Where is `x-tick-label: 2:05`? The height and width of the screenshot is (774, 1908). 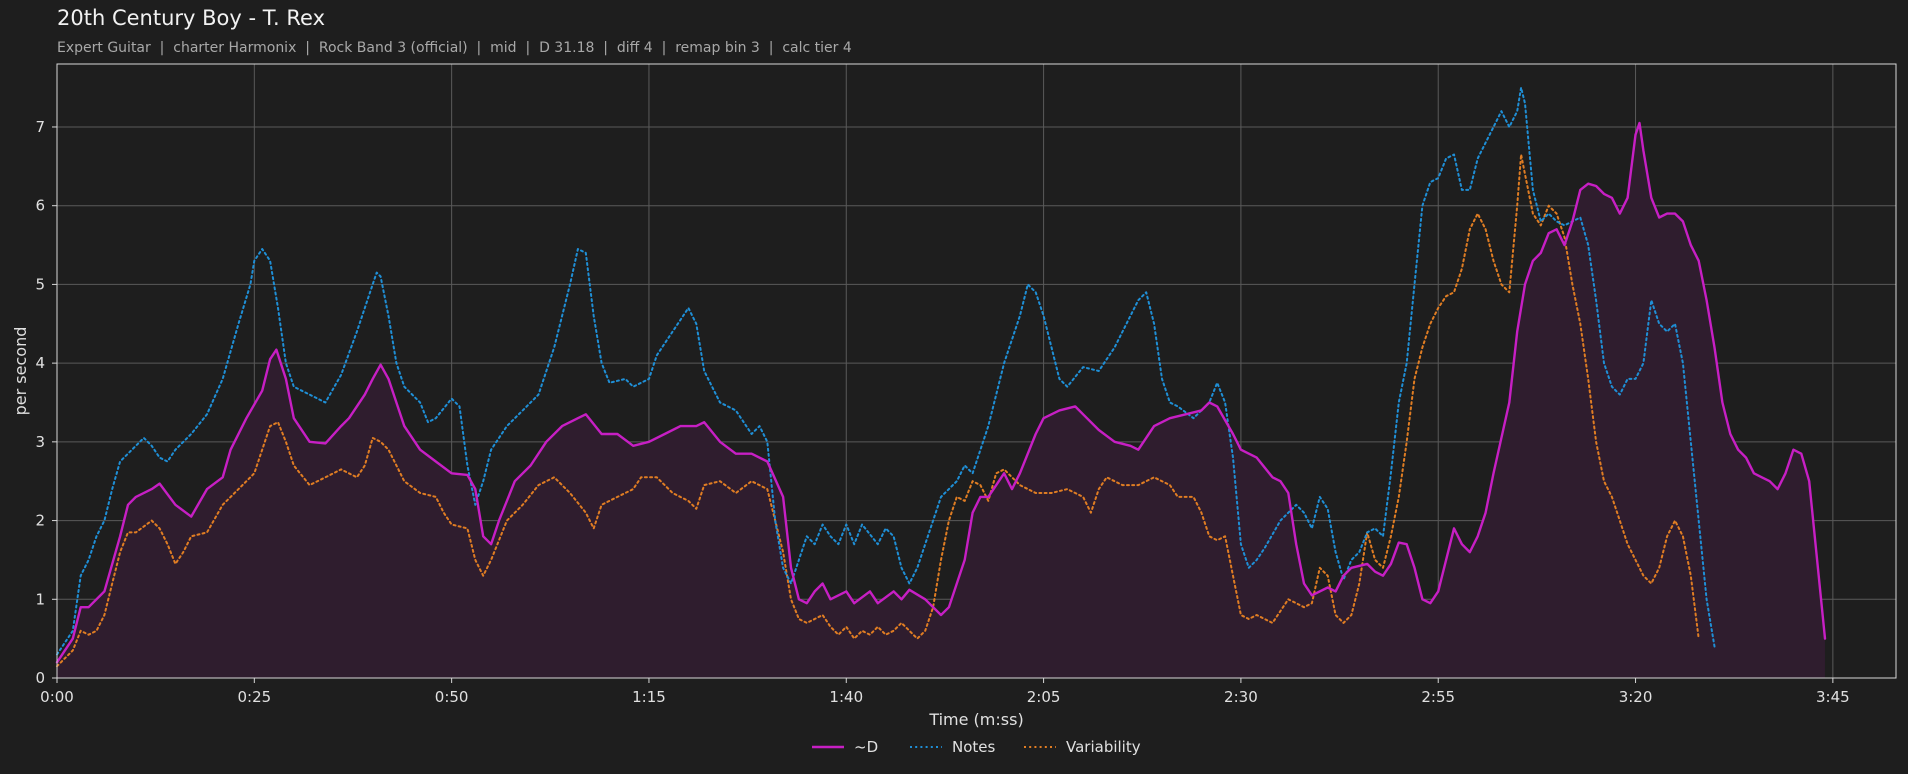
x-tick-label: 2:05 is located at coordinates (1044, 697).